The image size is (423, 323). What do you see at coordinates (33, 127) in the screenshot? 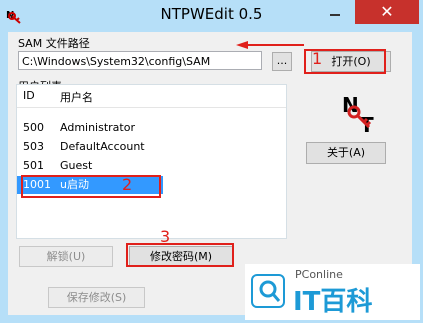
I see `row-id: 500` at bounding box center [33, 127].